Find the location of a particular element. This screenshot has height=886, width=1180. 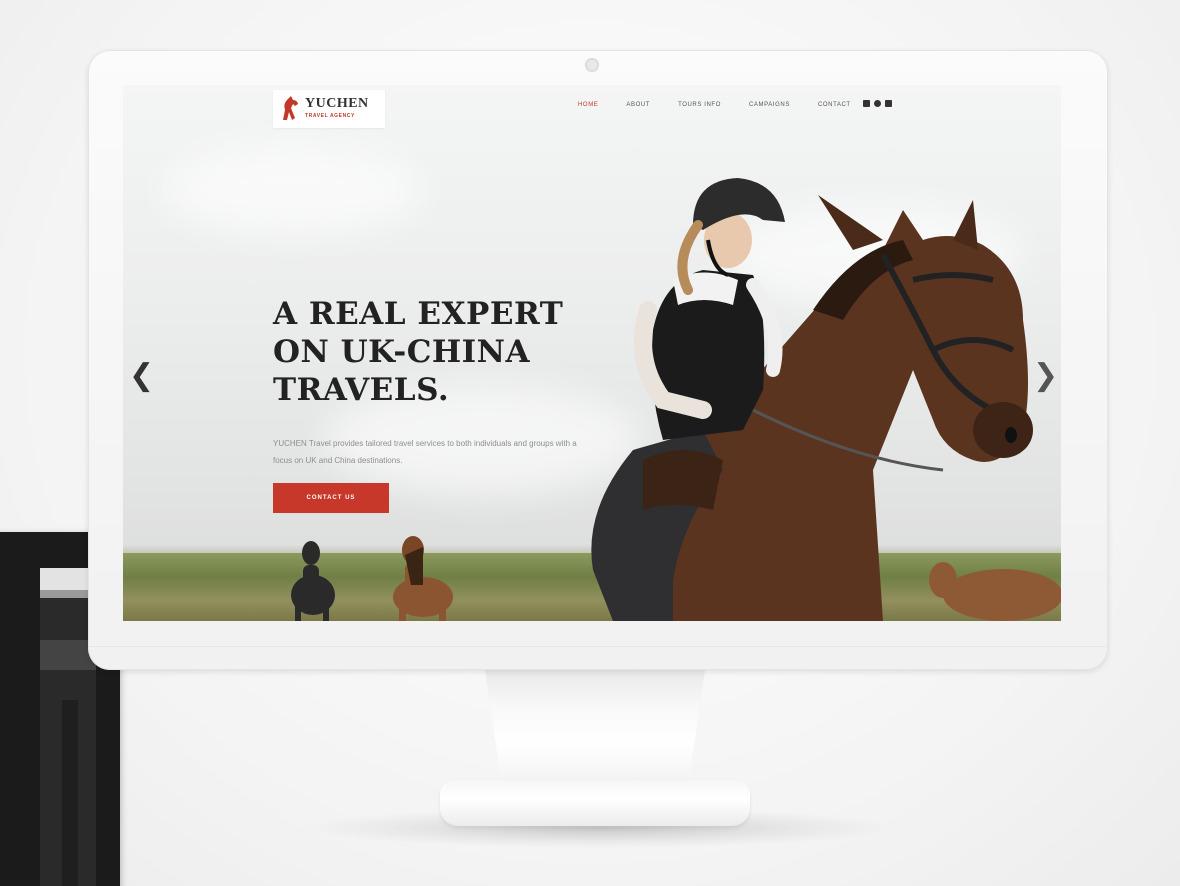

nav-item-contact: CONTACT is located at coordinates (834, 105).